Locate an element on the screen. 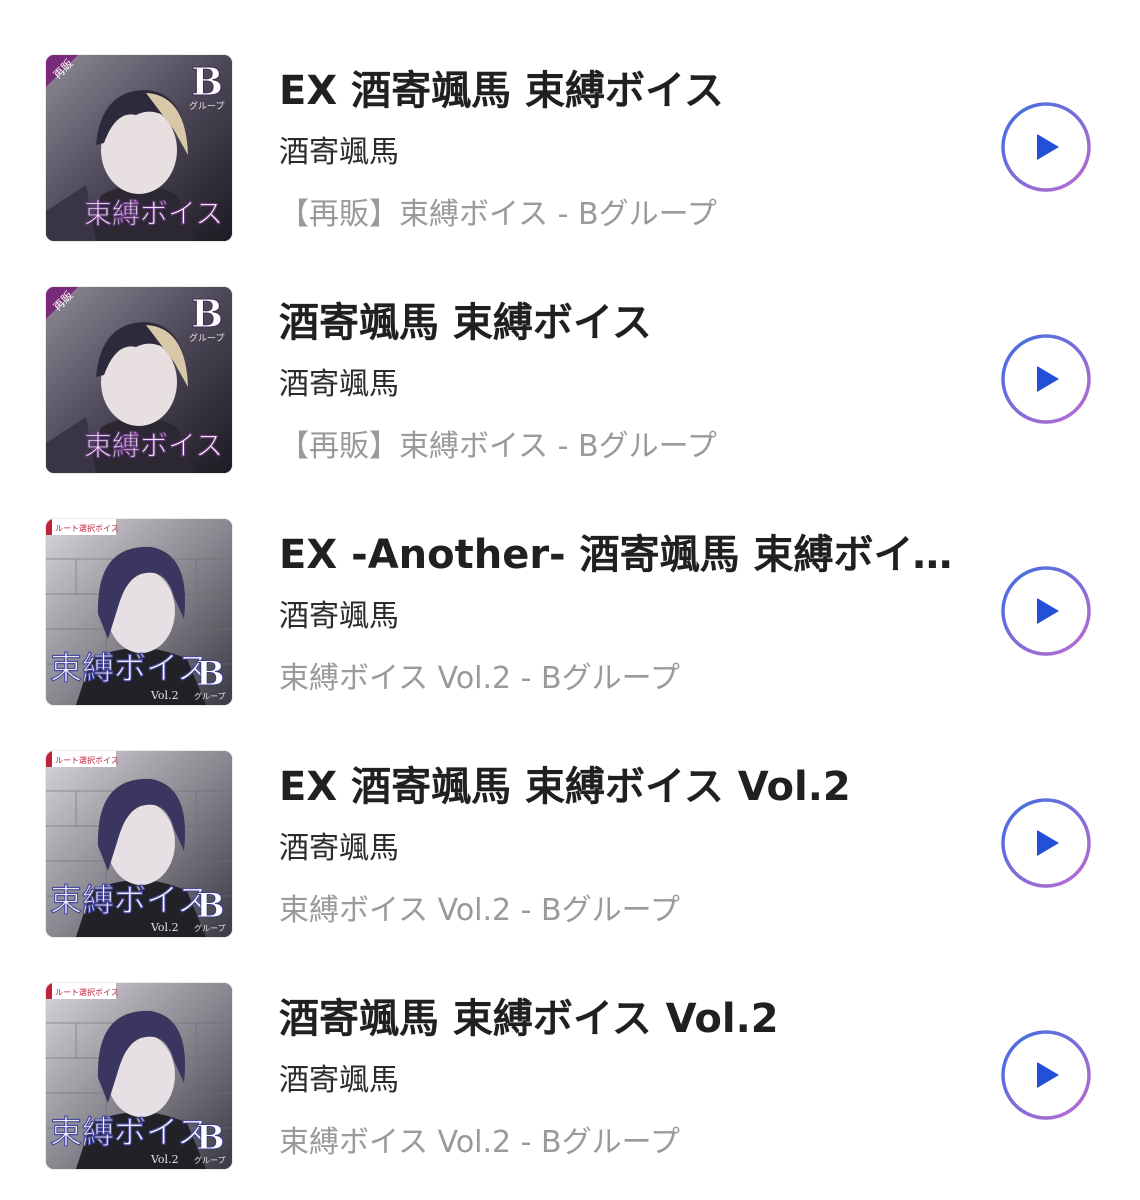 Image resolution: width=1140 pixels, height=1200 pixels. track-title: 酒寄颯馬 束縛ボイス Vol.2 is located at coordinates (529, 1019).